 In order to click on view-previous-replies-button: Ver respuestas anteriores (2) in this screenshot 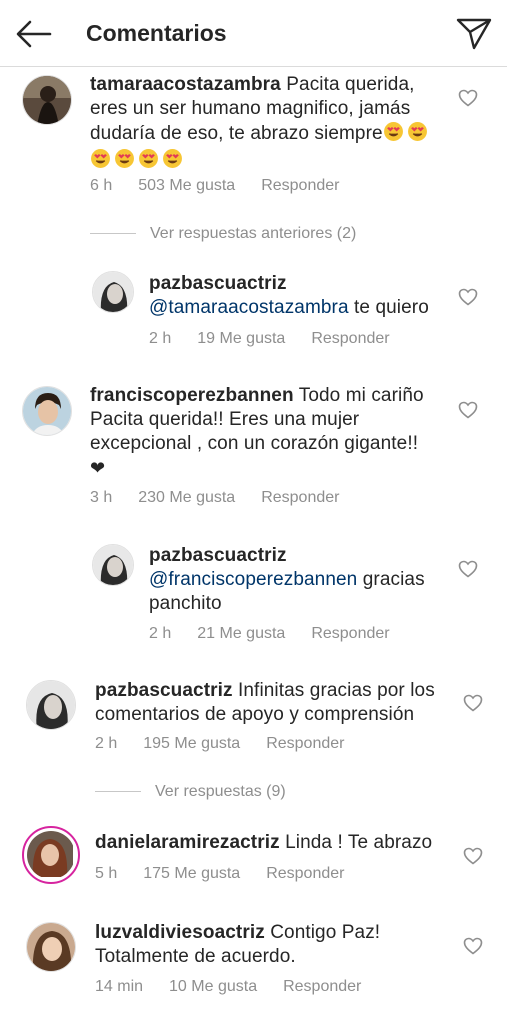, I will do `click(223, 234)`.